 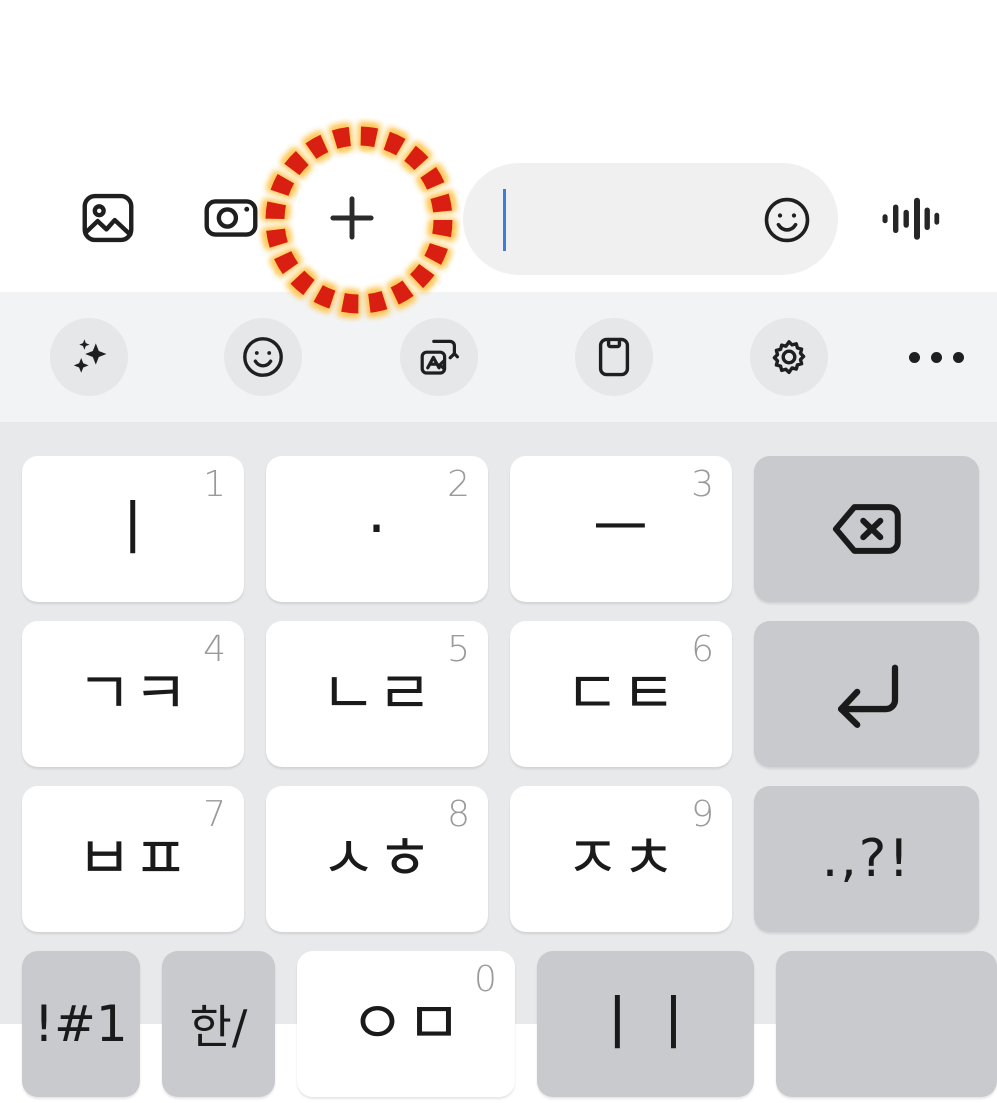 What do you see at coordinates (650, 219) in the screenshot?
I see `message-input-field` at bounding box center [650, 219].